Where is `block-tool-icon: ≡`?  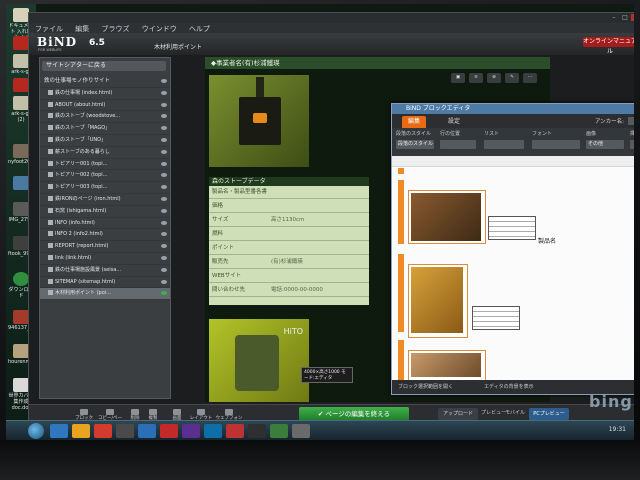
block-tool-icon: ≡ is located at coordinates (476, 78).